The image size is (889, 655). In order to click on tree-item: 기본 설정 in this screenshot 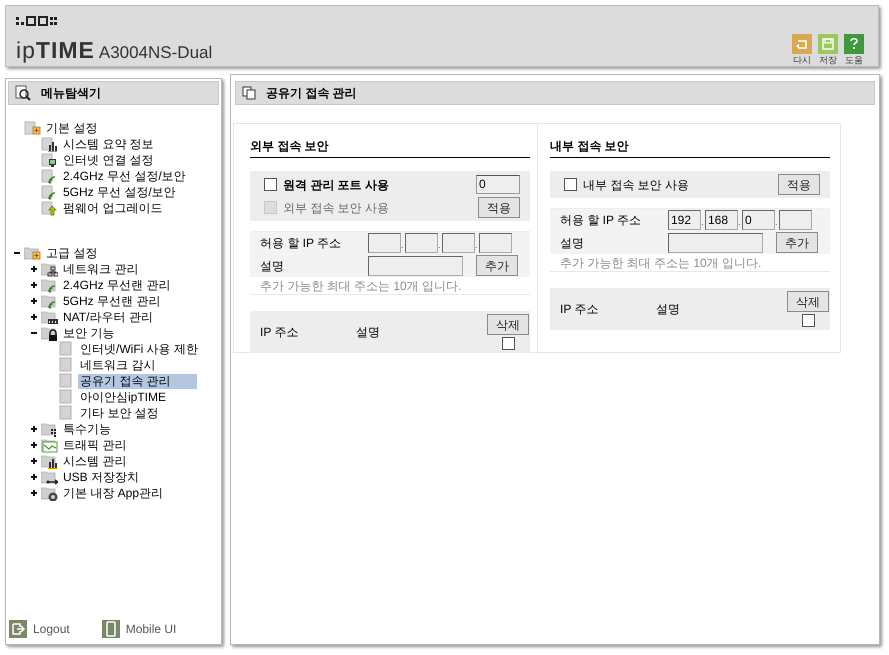, I will do `click(72, 128)`.